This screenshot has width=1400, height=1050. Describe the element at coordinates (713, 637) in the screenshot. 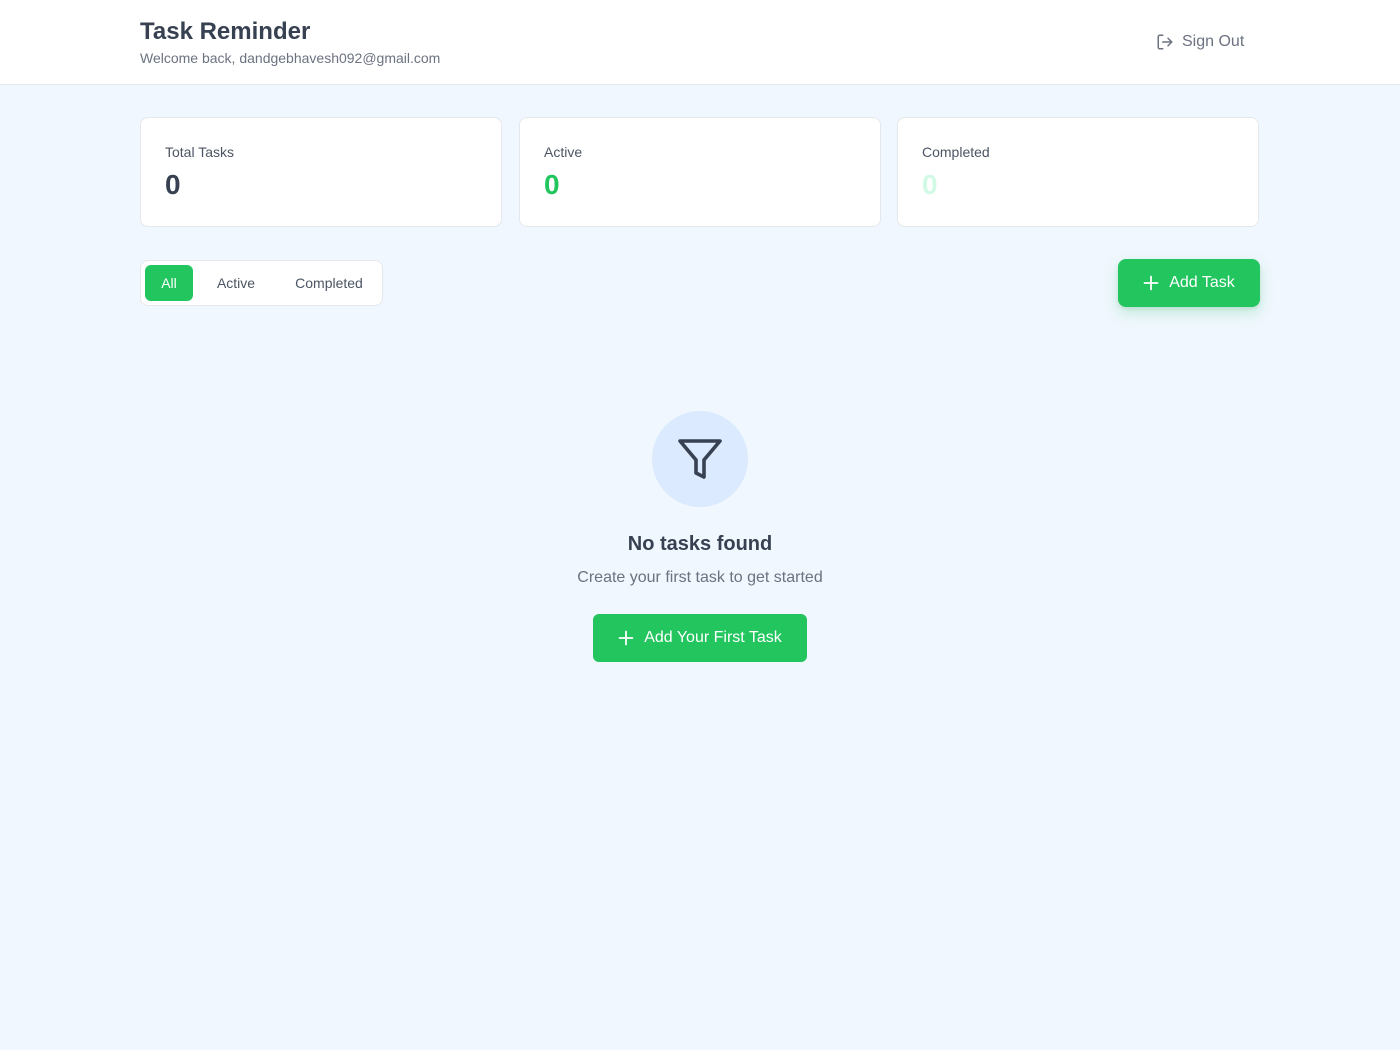

I see `add-first-task-label: Add Your First Task` at that location.